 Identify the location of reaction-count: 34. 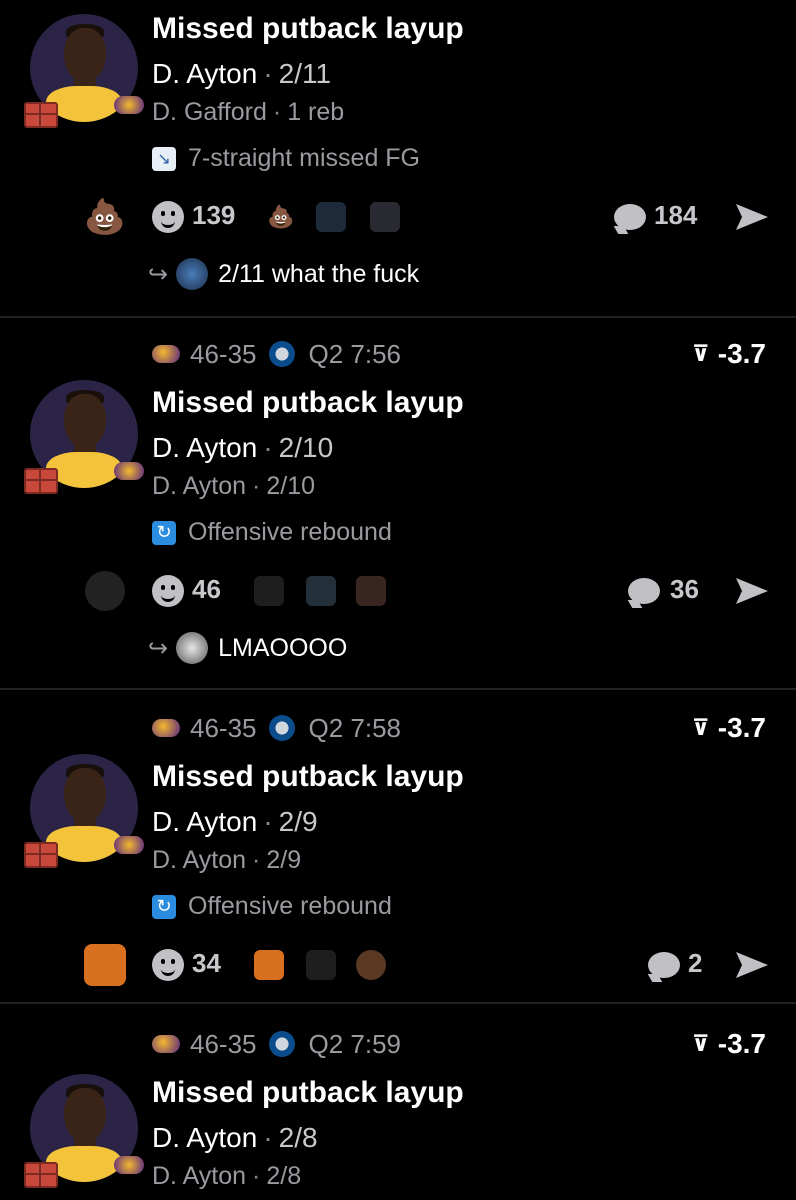
(206, 963).